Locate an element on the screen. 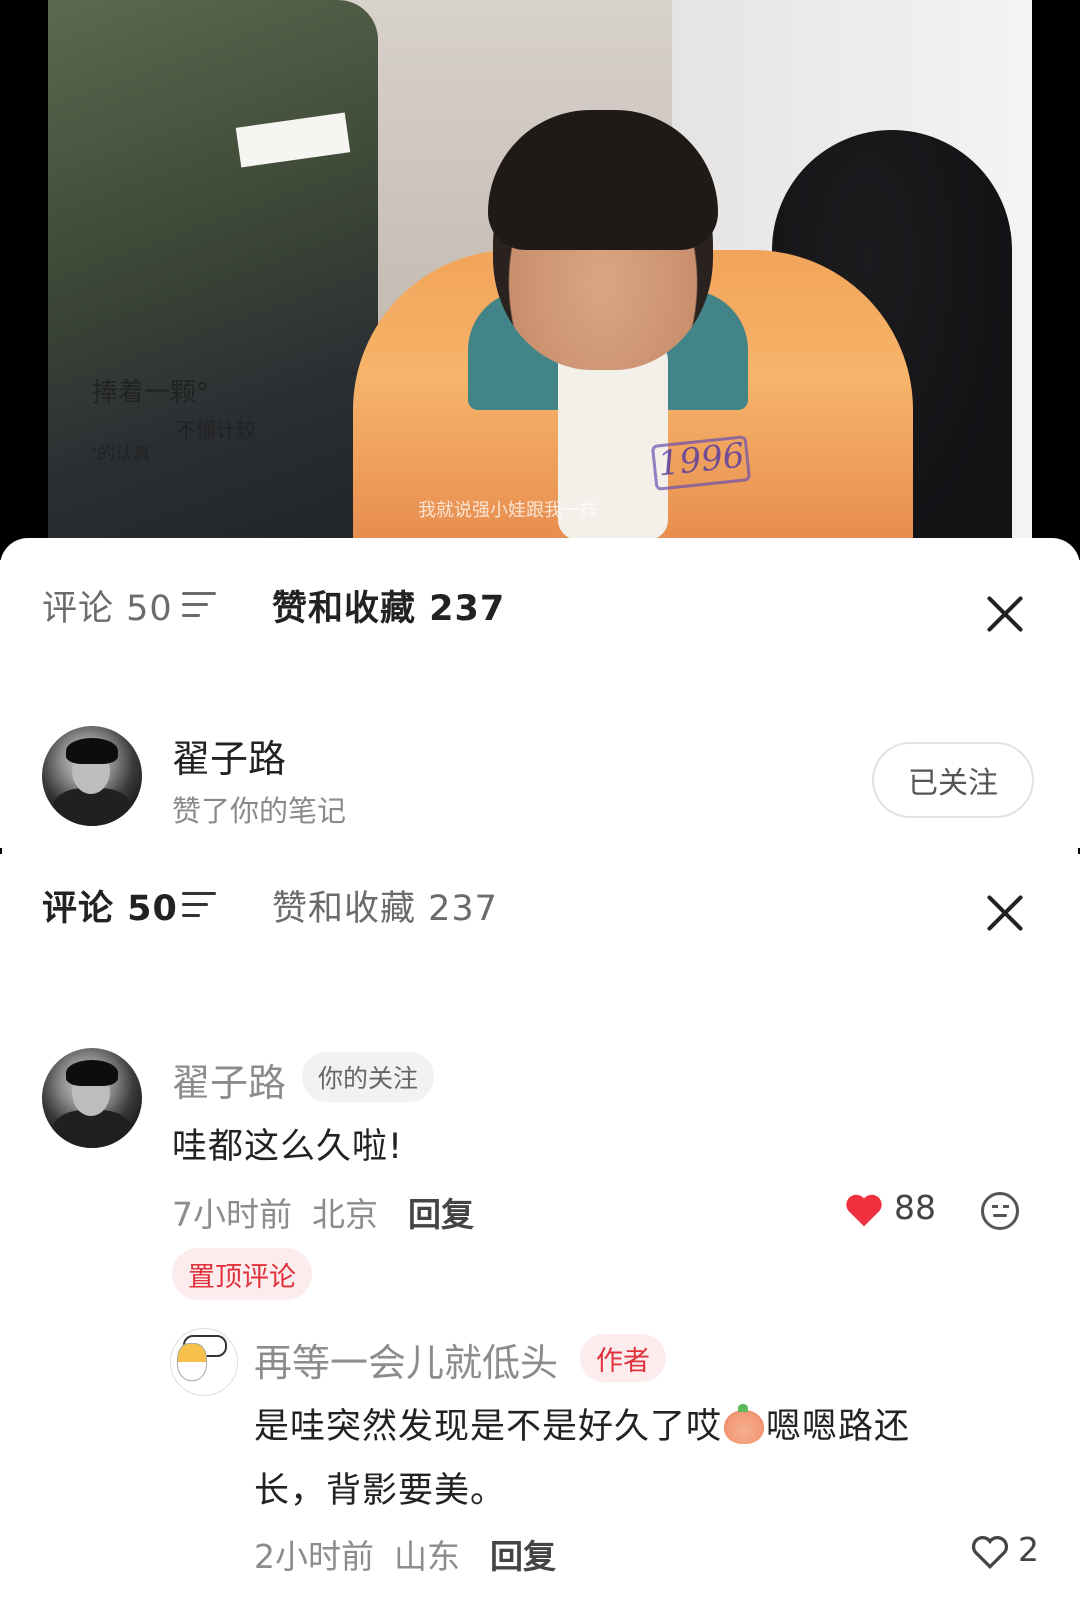  commenter-avatar is located at coordinates (92, 1098).